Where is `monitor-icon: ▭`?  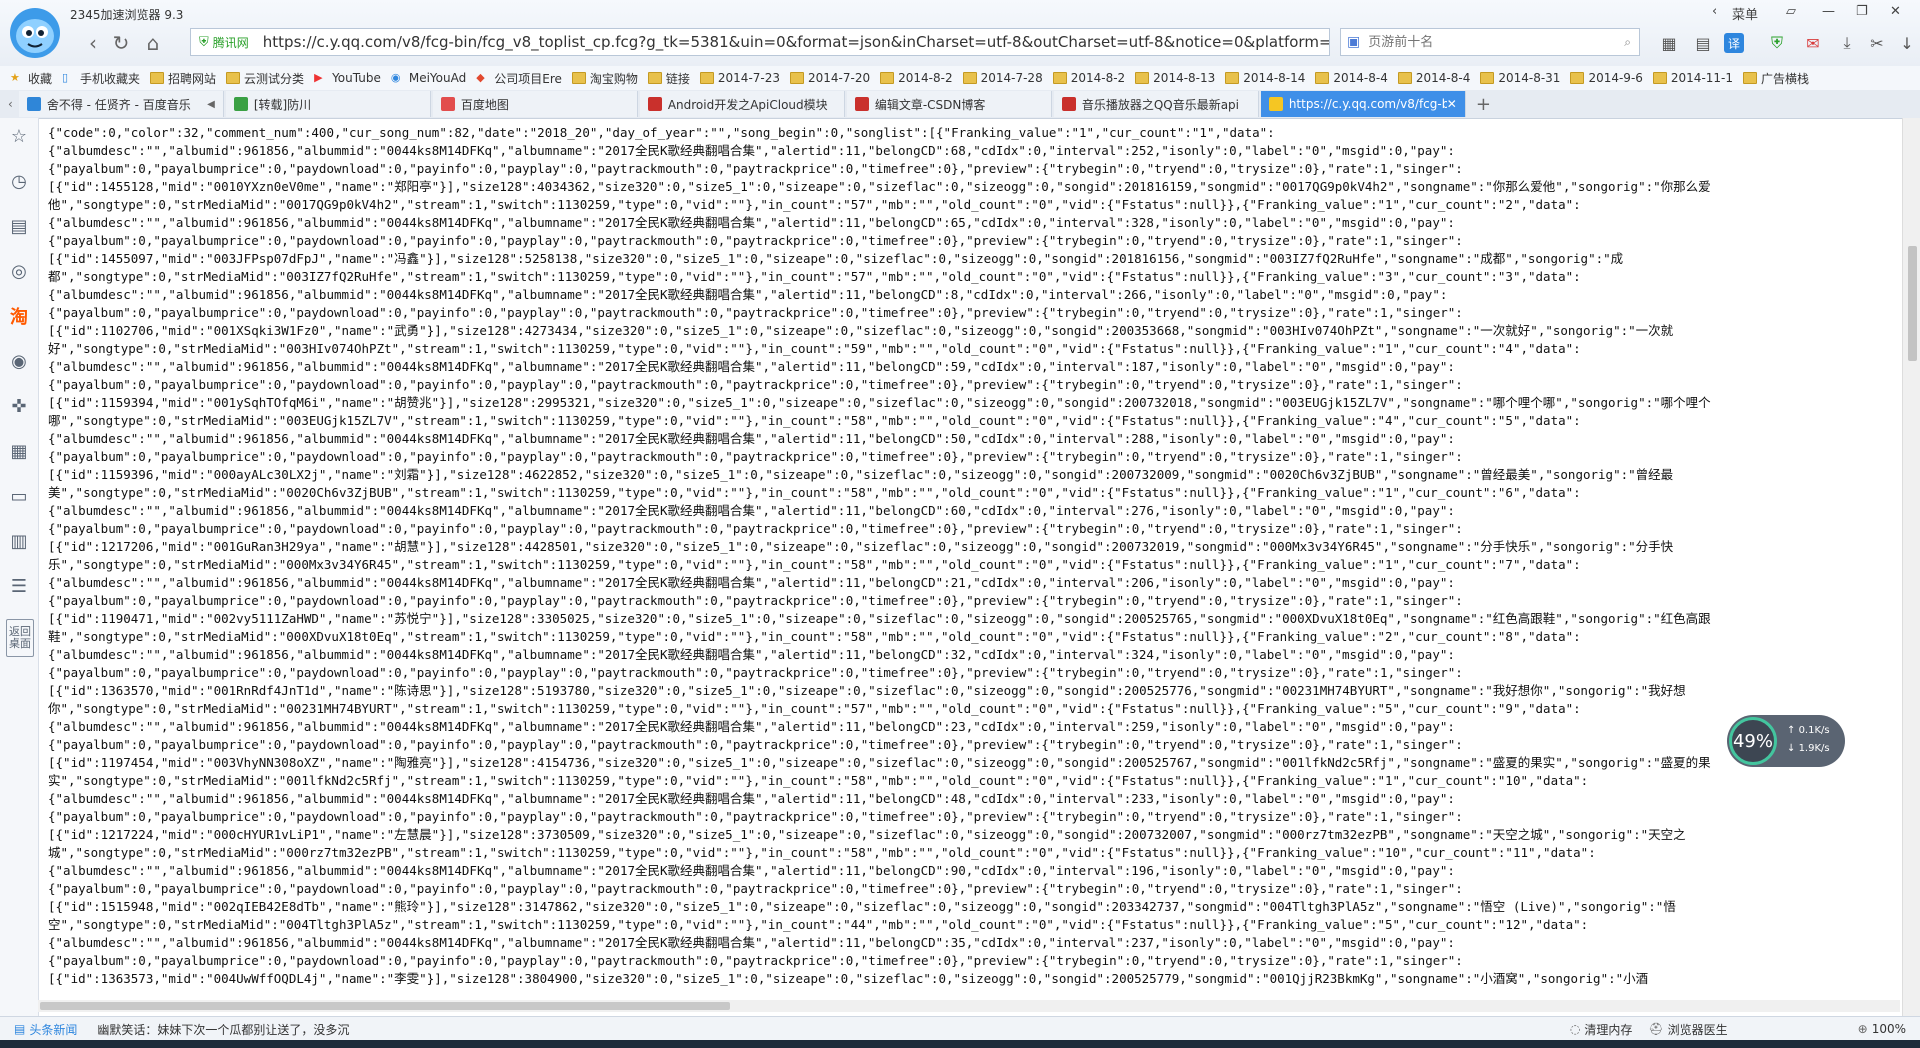 monitor-icon: ▭ is located at coordinates (19, 496).